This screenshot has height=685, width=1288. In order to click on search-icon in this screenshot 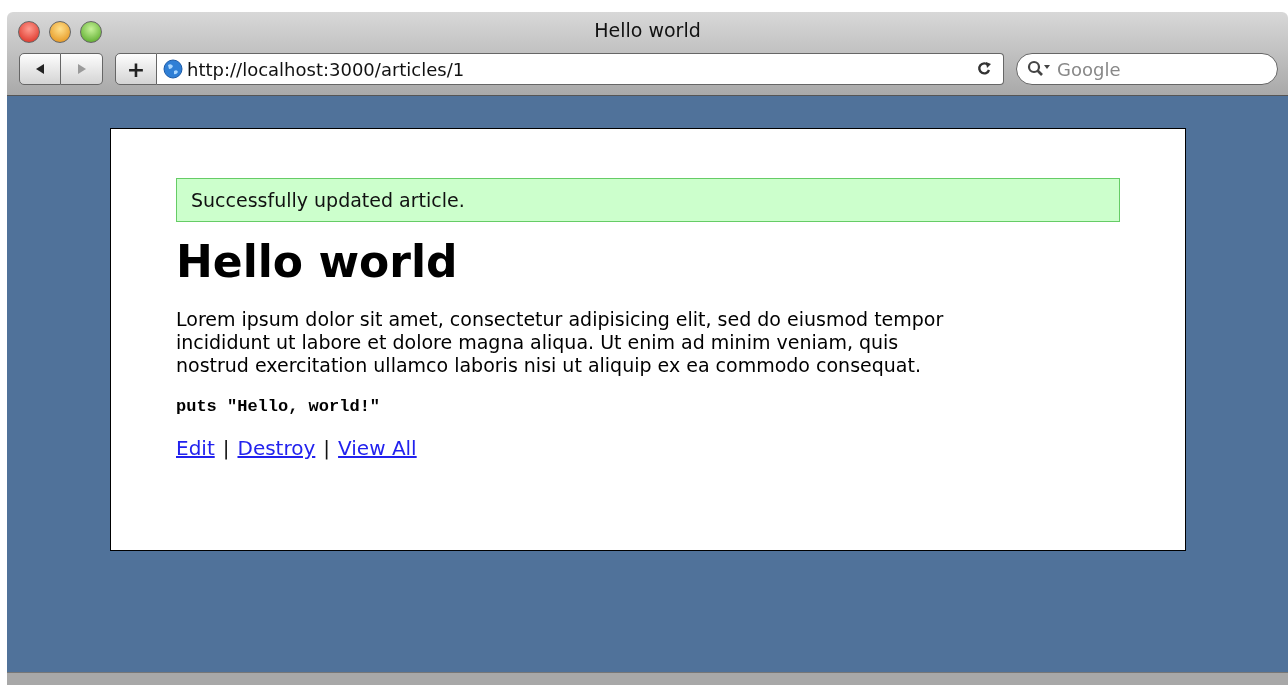, I will do `click(1040, 69)`.